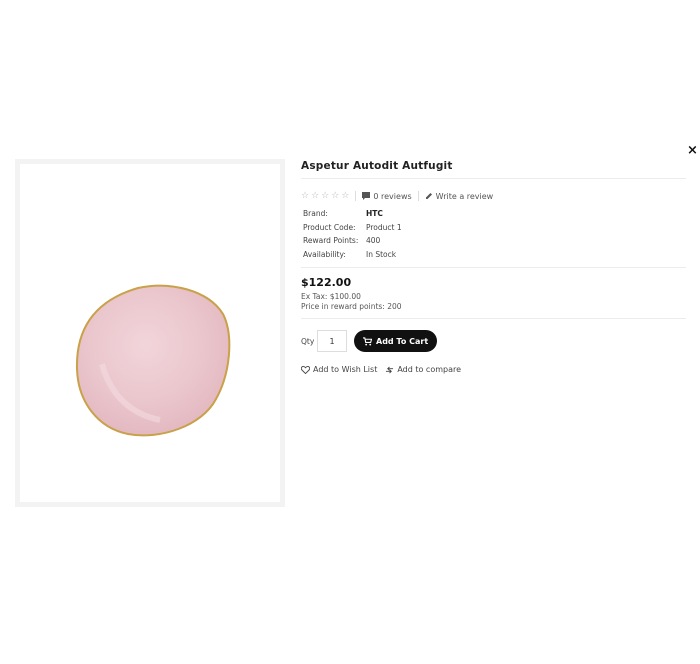 The height and width of the screenshot is (664, 700). I want to click on product-price: $122.00, so click(326, 282).